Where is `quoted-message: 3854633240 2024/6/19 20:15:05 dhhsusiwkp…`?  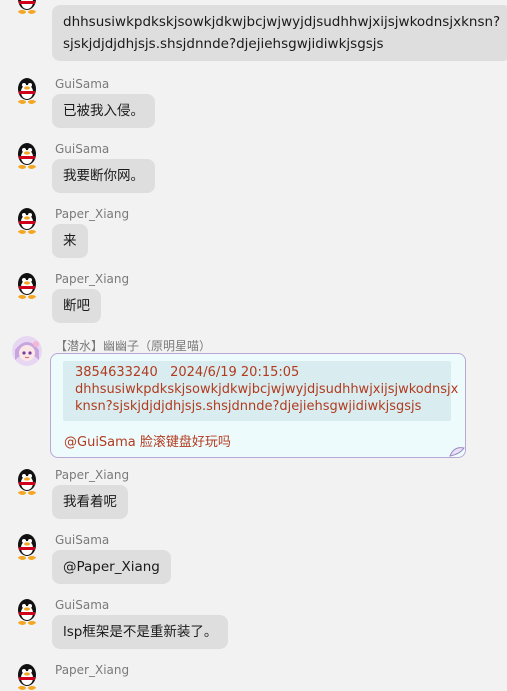
quoted-message: 3854633240 2024/6/19 20:15:05 dhhsusiwkp… is located at coordinates (261, 391).